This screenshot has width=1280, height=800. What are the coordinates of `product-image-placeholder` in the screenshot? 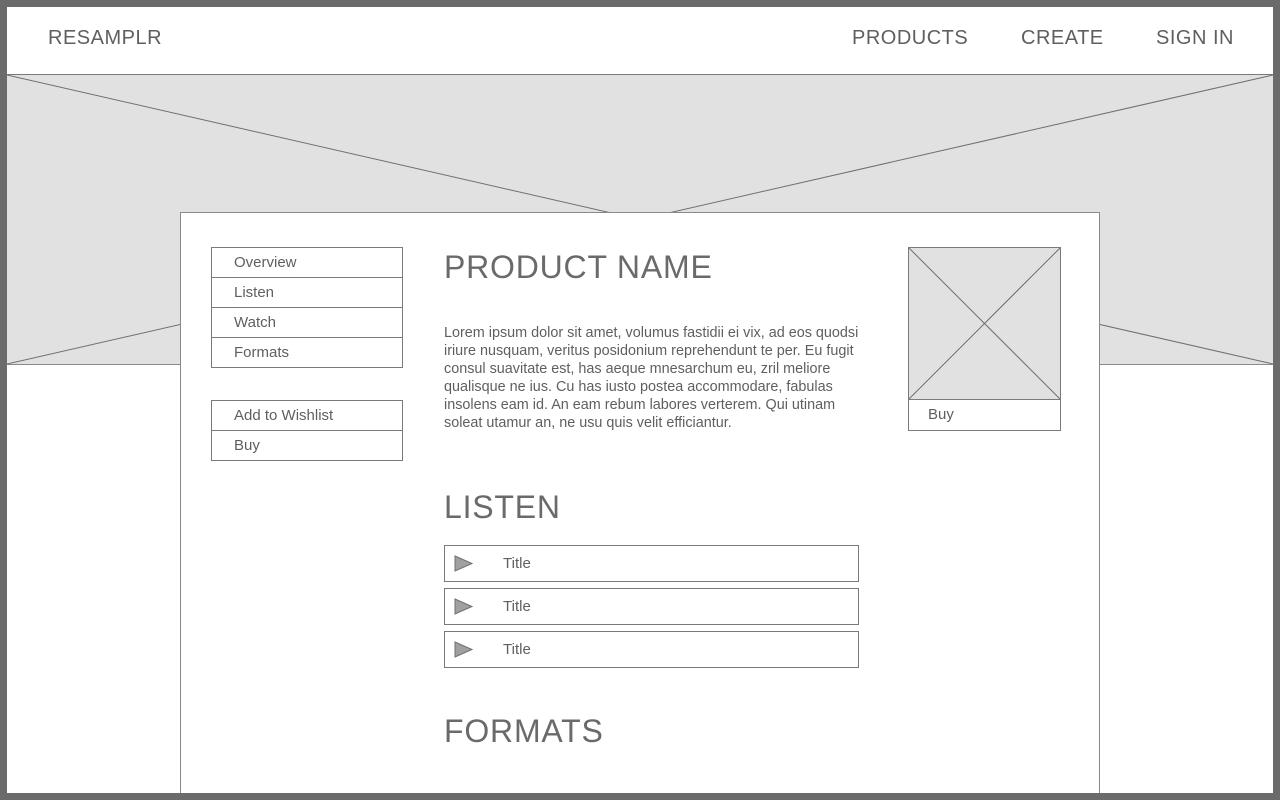 It's located at (984, 323).